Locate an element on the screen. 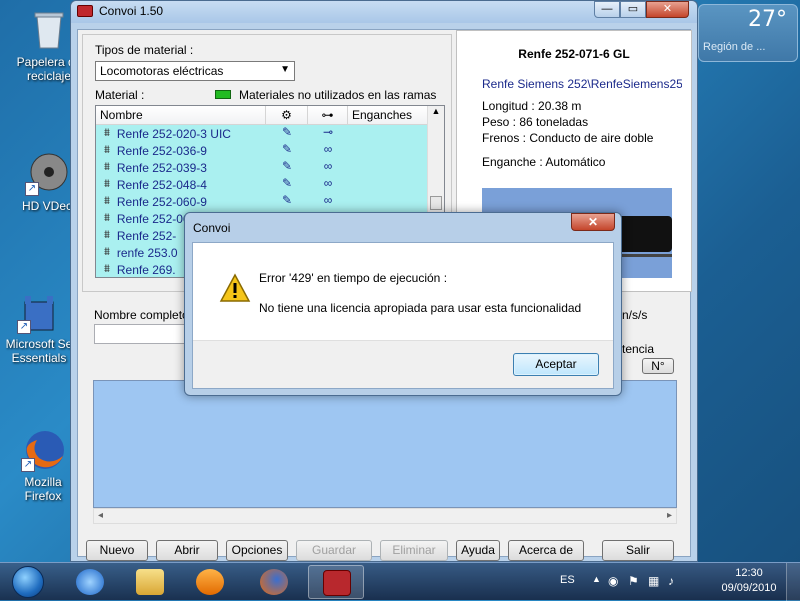  list-item-name: Renfe 252-036-9 is located at coordinates (161, 150).